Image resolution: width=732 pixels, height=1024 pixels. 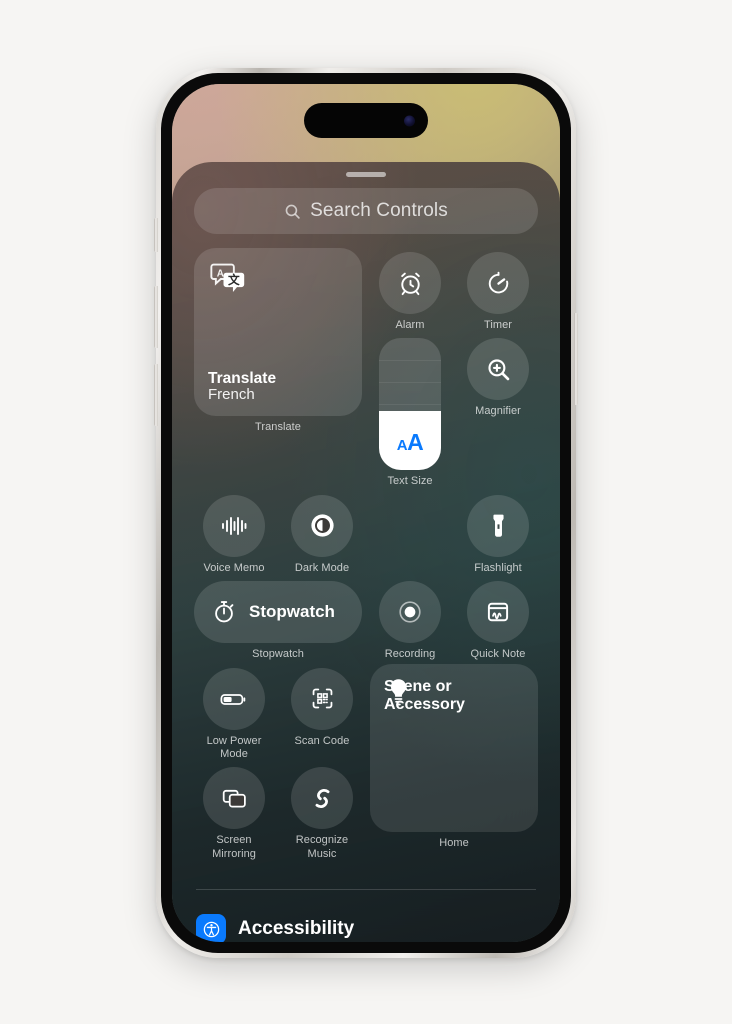 What do you see at coordinates (242, 378) in the screenshot?
I see `translate-title: Translate` at bounding box center [242, 378].